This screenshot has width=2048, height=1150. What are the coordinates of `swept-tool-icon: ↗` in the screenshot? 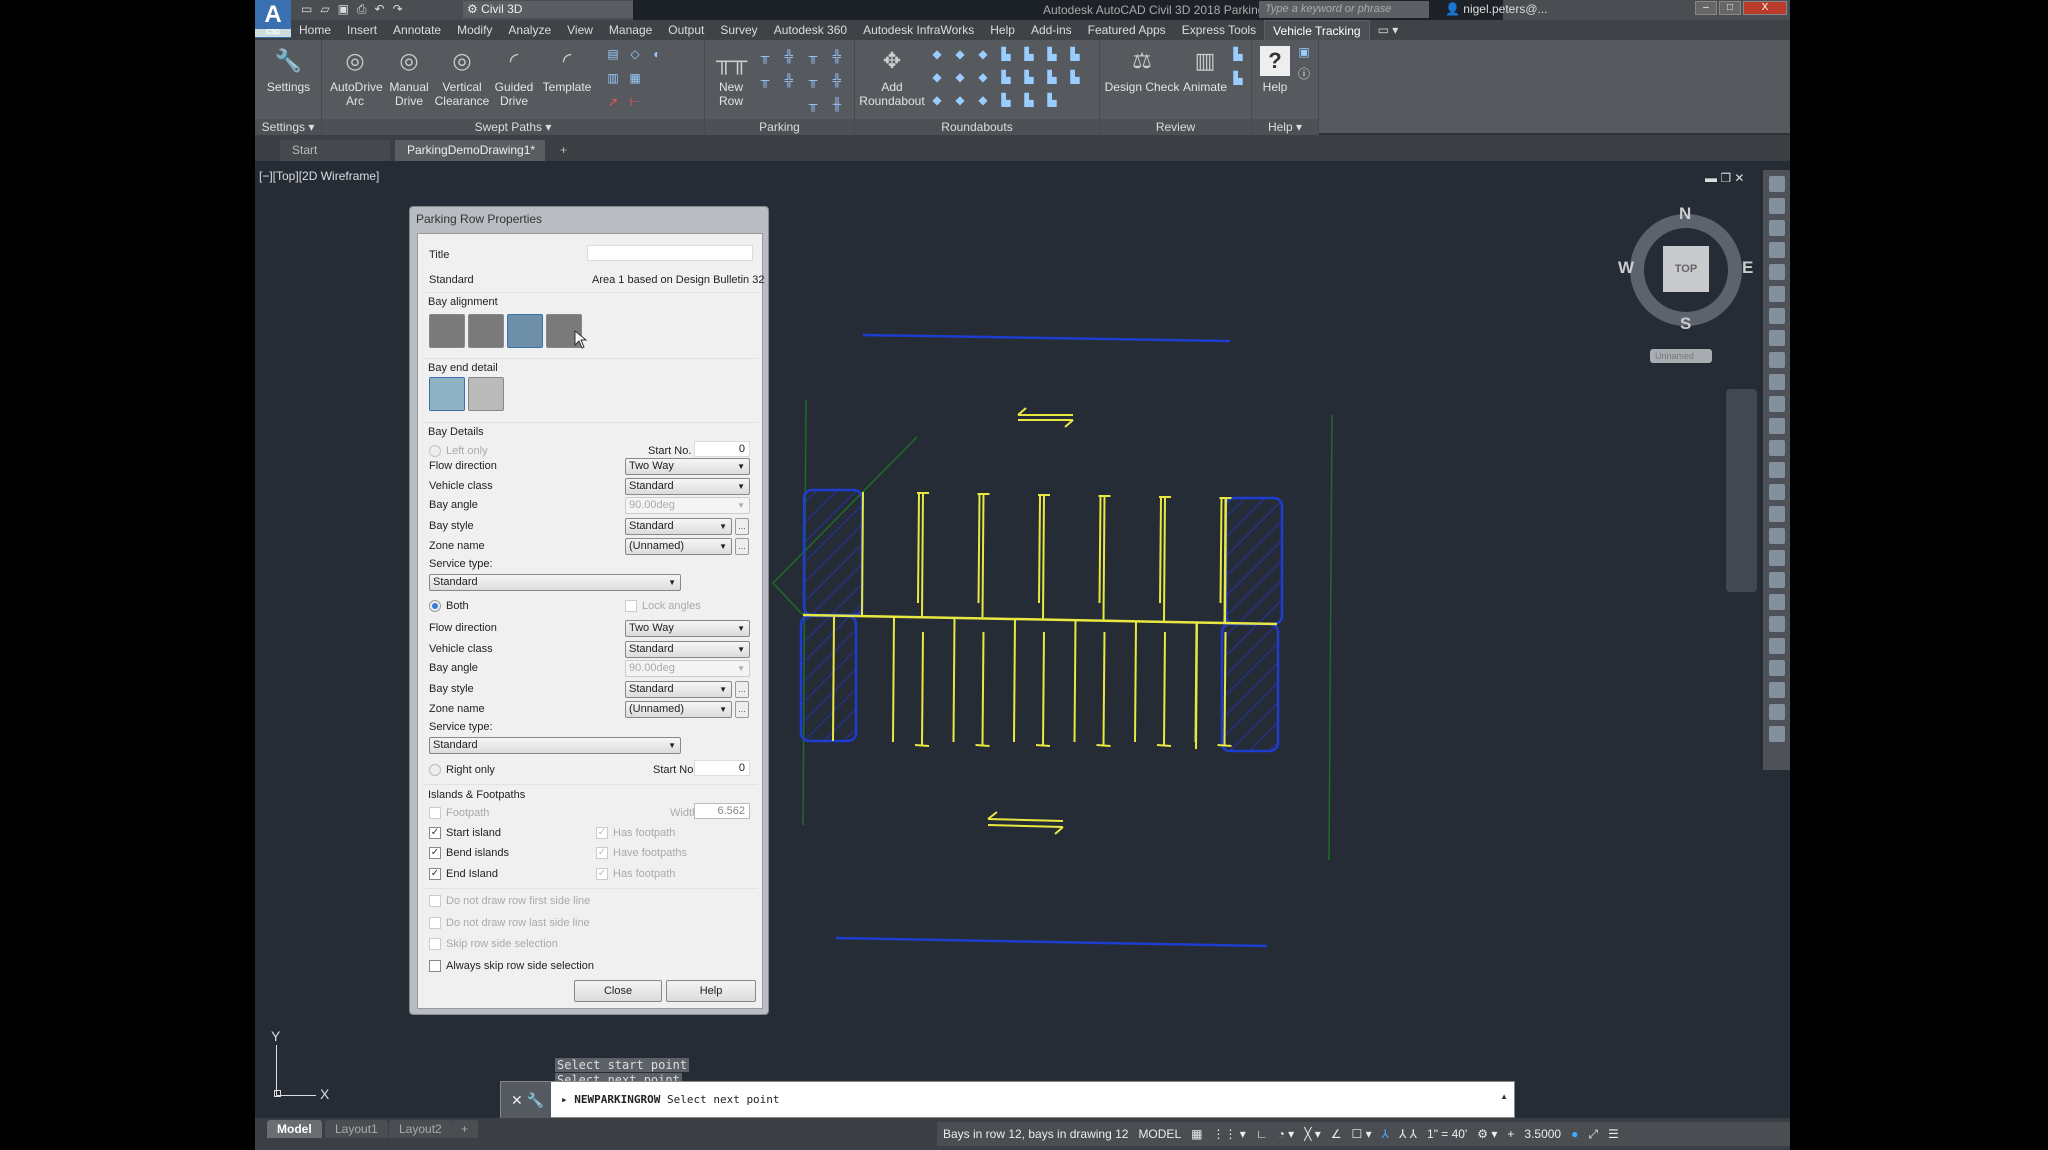 It's located at (613, 102).